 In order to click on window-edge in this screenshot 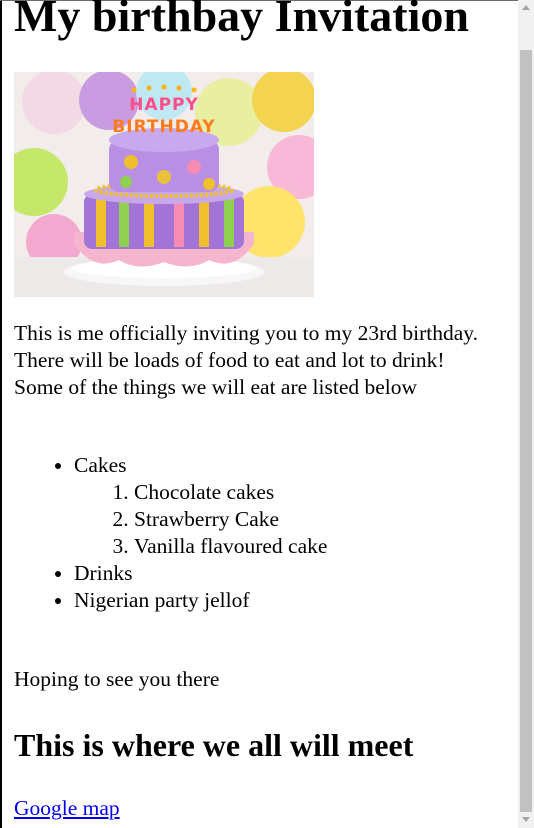, I will do `click(1, 414)`.